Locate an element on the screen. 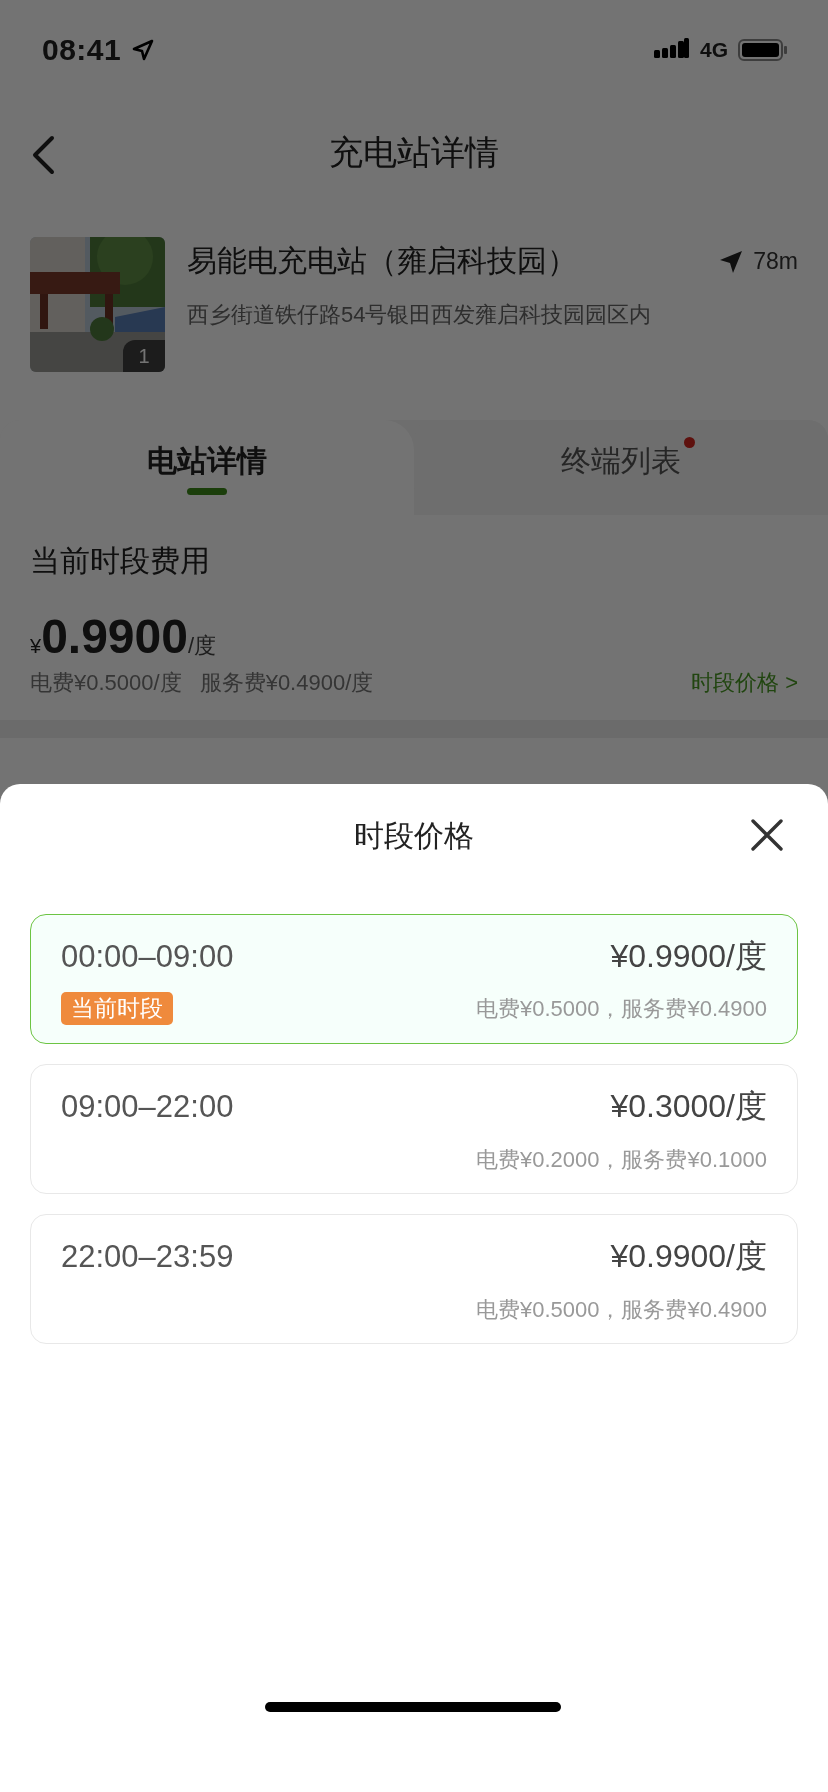 The width and height of the screenshot is (828, 1792). clock-time: 08:41 is located at coordinates (82, 50).